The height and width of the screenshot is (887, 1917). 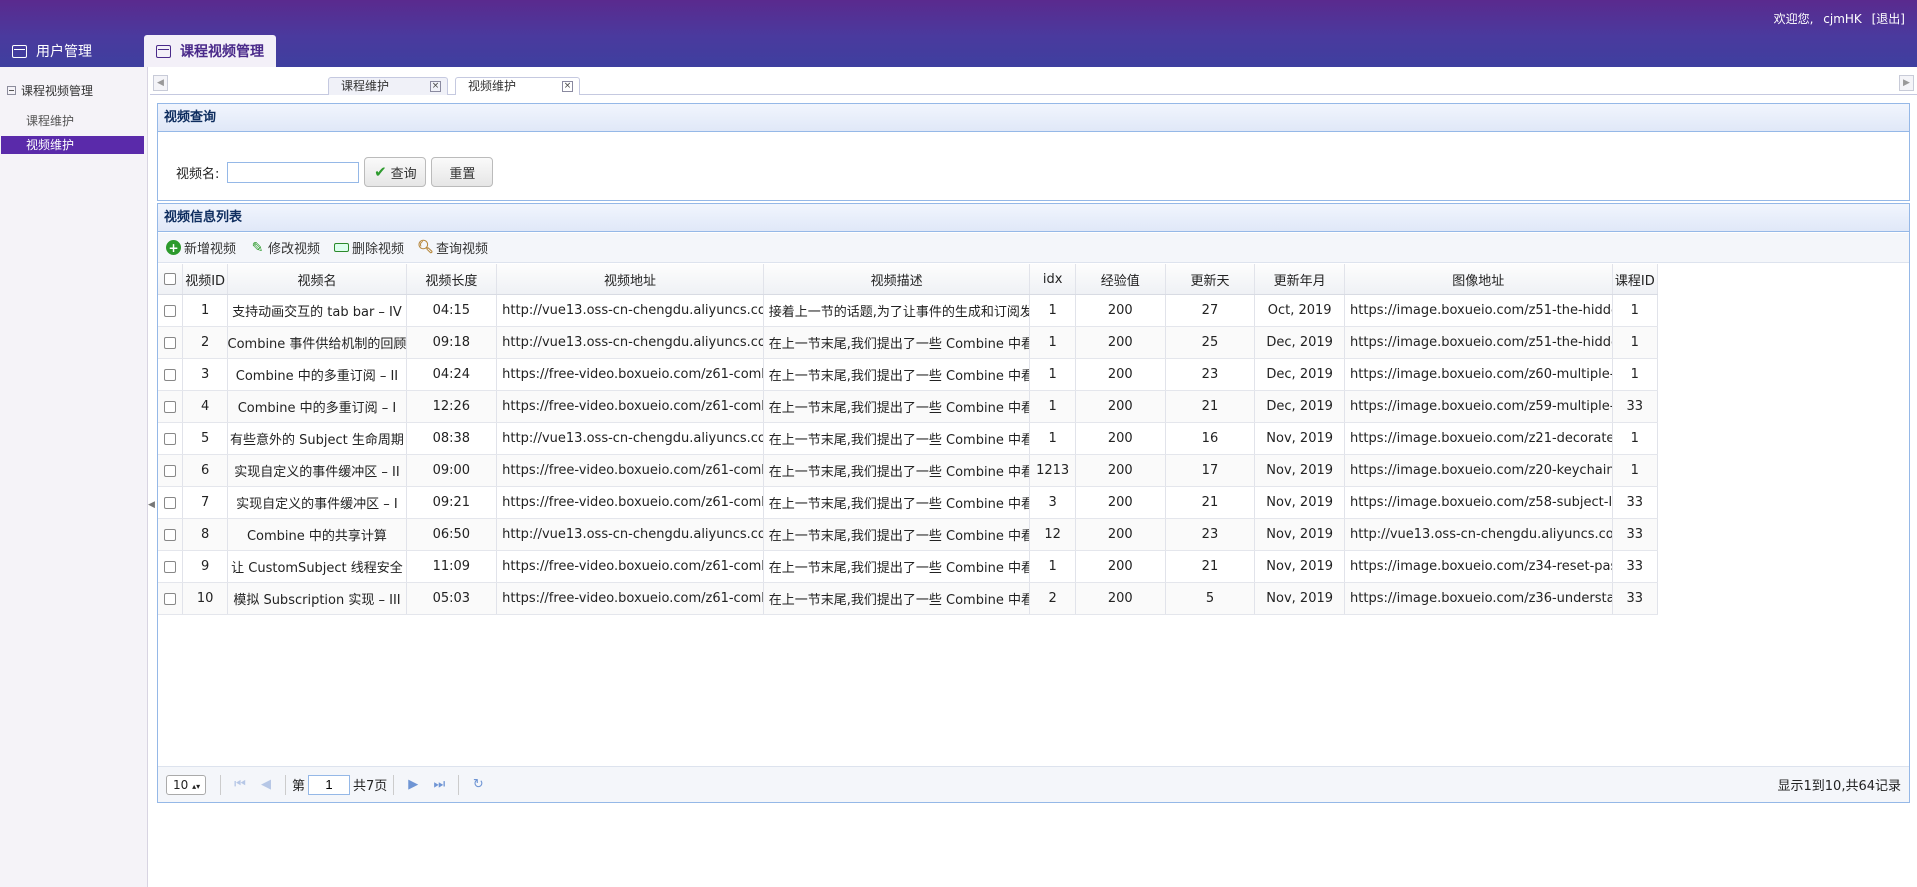 I want to click on table-cell: 11:09, so click(x=452, y=566).